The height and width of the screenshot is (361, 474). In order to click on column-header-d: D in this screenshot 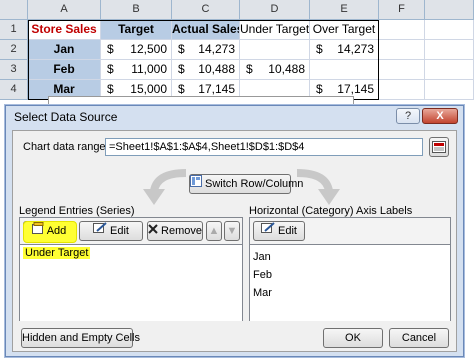, I will do `click(275, 10)`.